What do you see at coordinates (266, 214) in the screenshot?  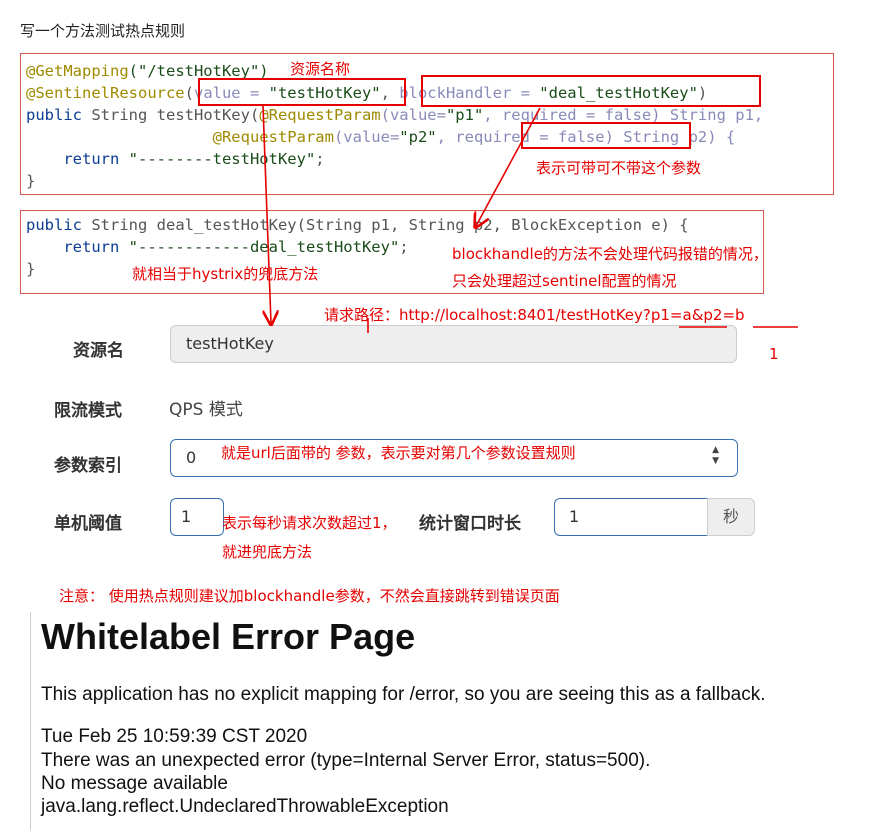 I see `arrow-value-to-resource` at bounding box center [266, 214].